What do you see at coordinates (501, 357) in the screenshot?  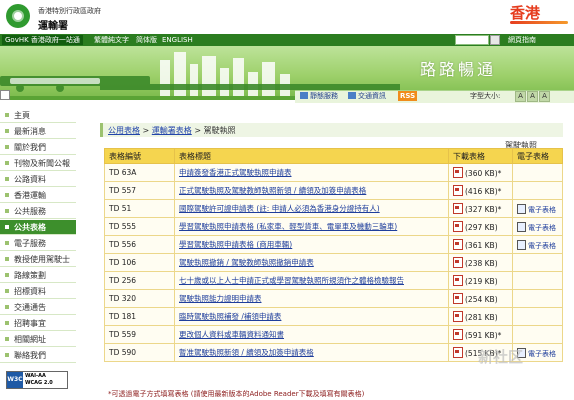 I see `watermark: 新社区` at bounding box center [501, 357].